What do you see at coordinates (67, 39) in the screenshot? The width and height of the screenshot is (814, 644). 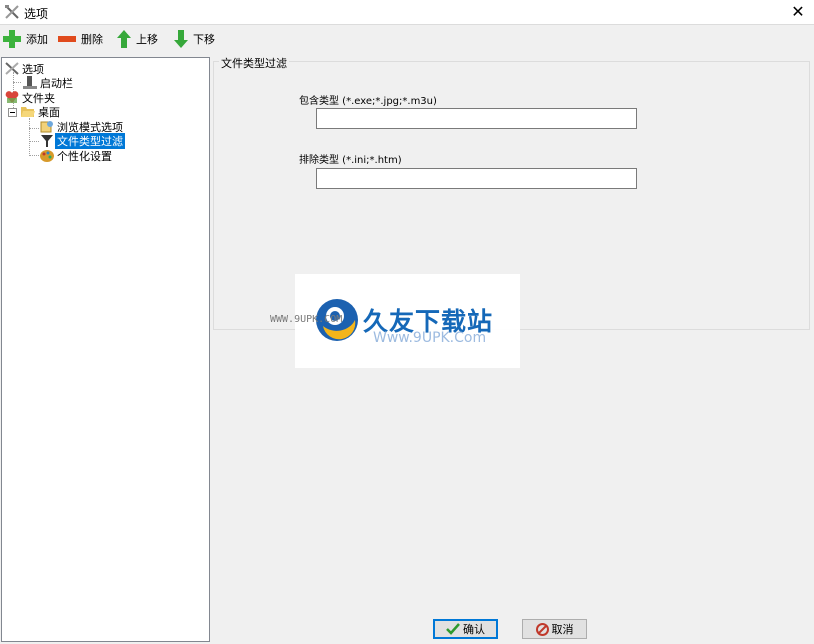 I see `minus-icon` at bounding box center [67, 39].